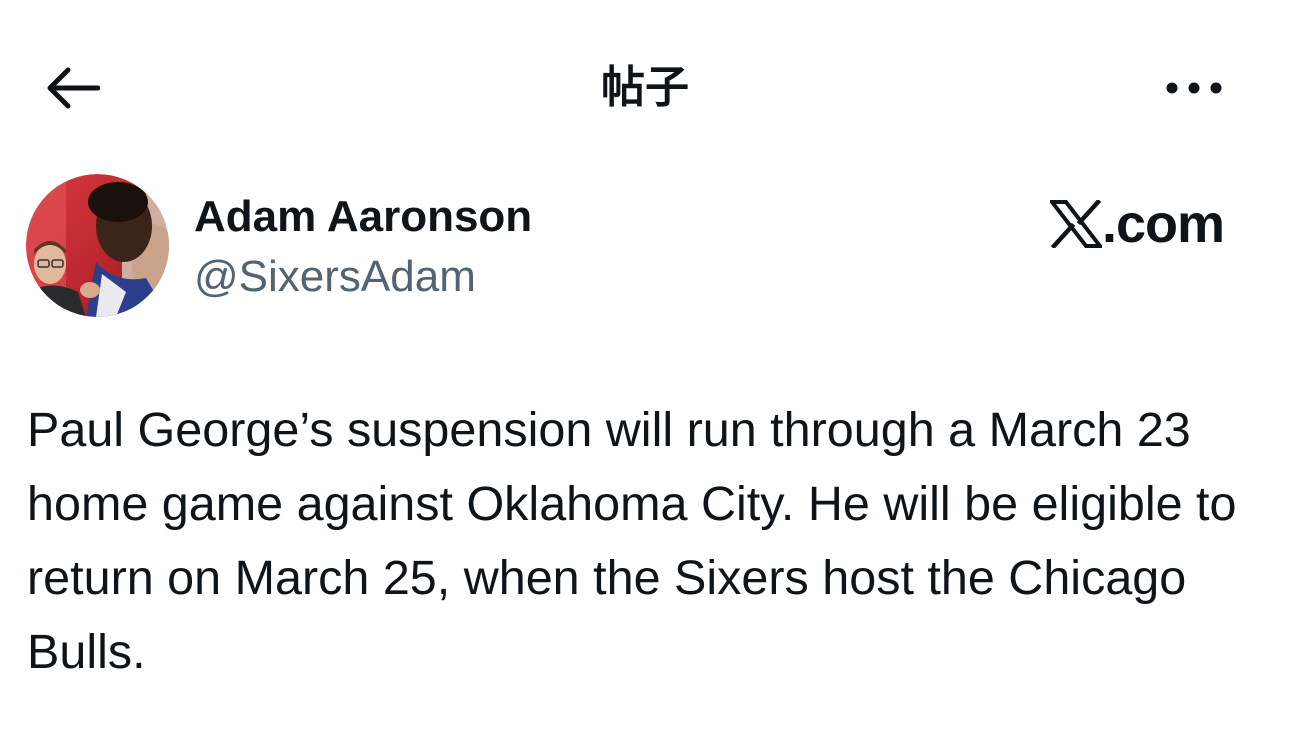 The height and width of the screenshot is (744, 1290). I want to click on avatar, so click(97, 245).